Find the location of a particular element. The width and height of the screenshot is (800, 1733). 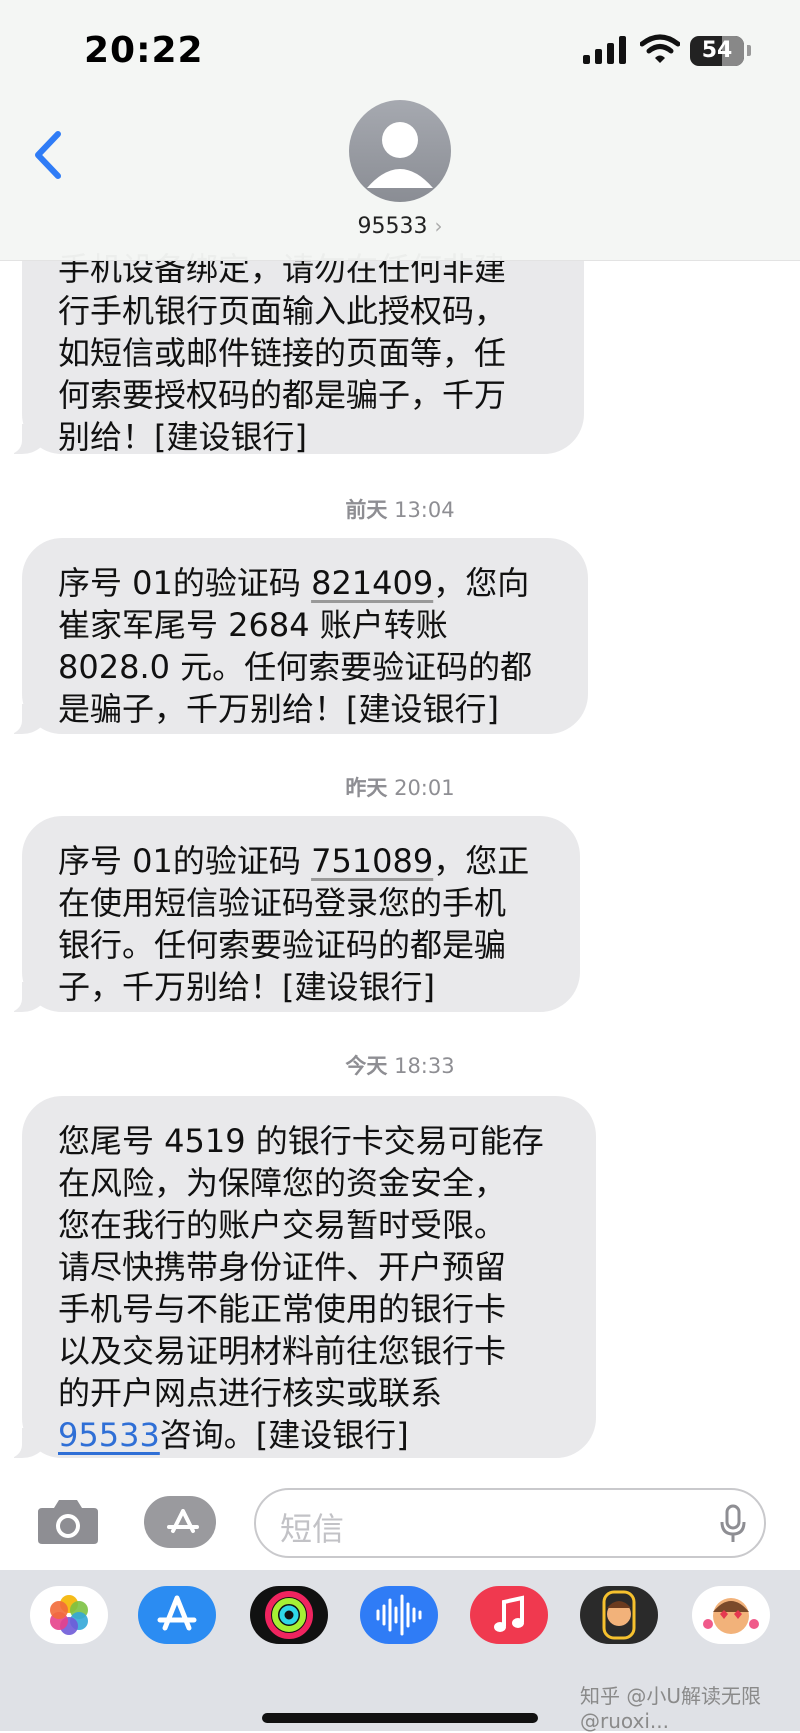

music-app-icon is located at coordinates (509, 1615).